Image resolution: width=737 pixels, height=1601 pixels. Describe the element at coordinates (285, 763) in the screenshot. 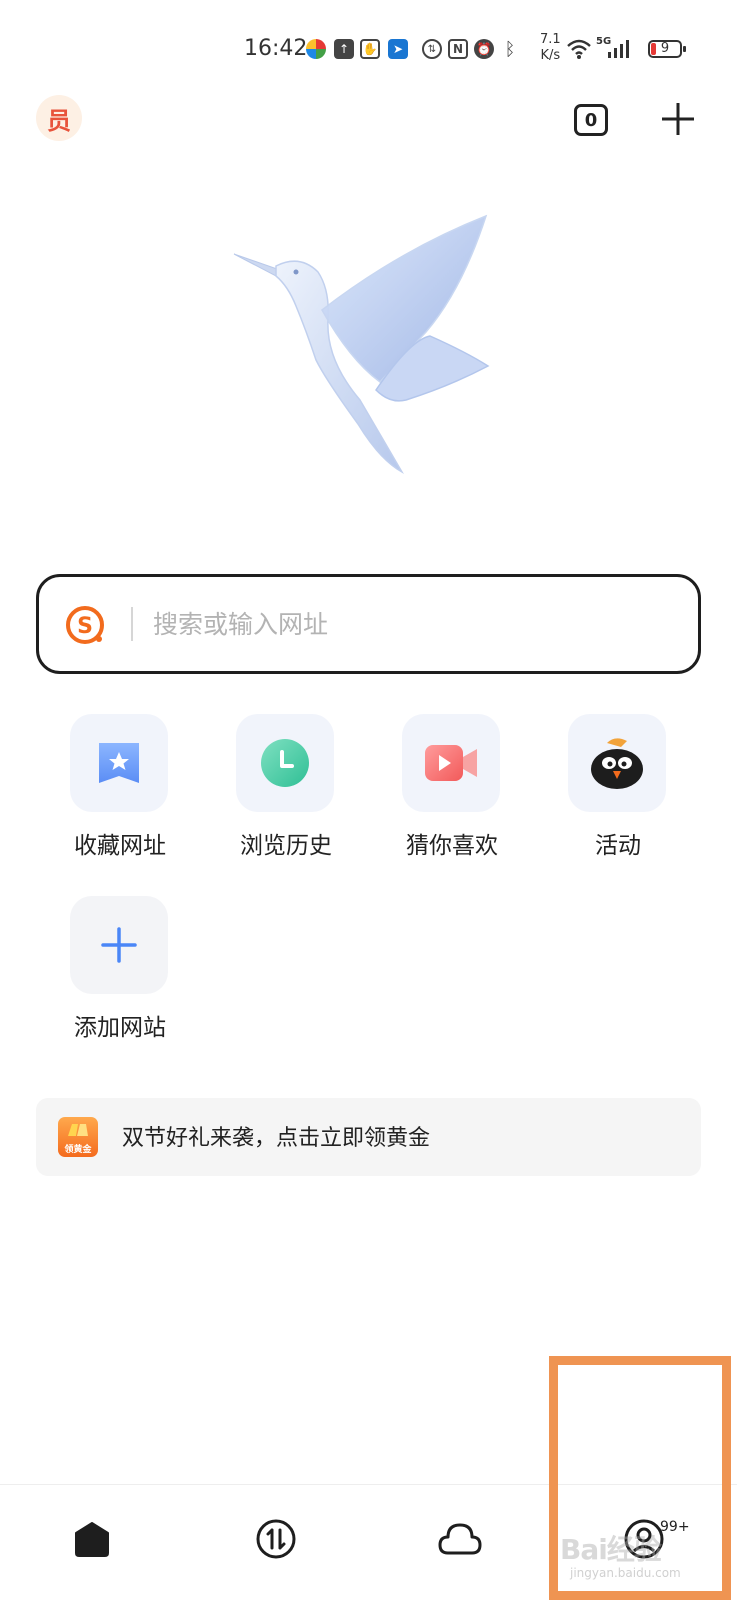

I see `clock-icon` at that location.